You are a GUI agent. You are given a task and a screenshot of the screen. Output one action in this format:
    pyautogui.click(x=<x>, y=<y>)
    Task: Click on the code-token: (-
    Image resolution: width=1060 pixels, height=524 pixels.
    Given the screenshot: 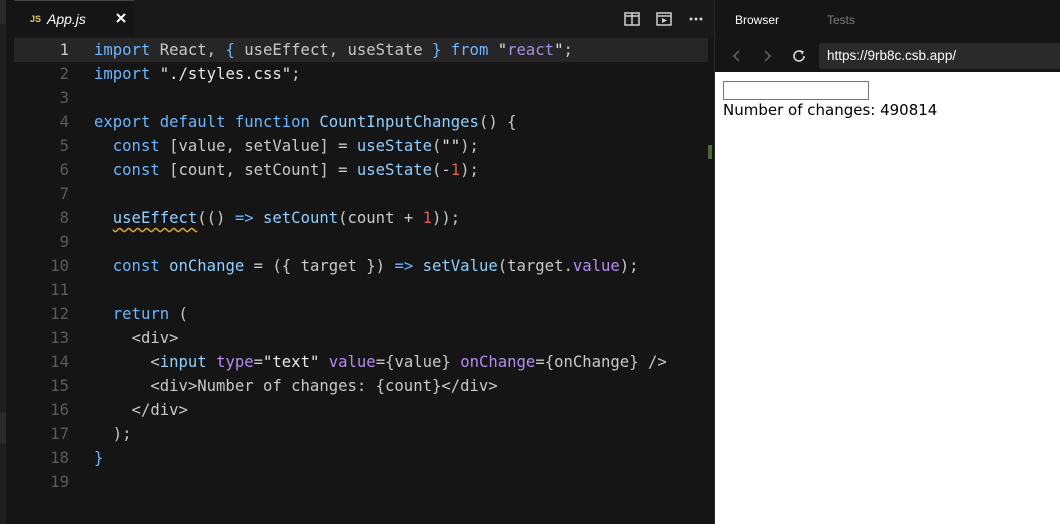 What is the action you would take?
    pyautogui.click(x=441, y=170)
    